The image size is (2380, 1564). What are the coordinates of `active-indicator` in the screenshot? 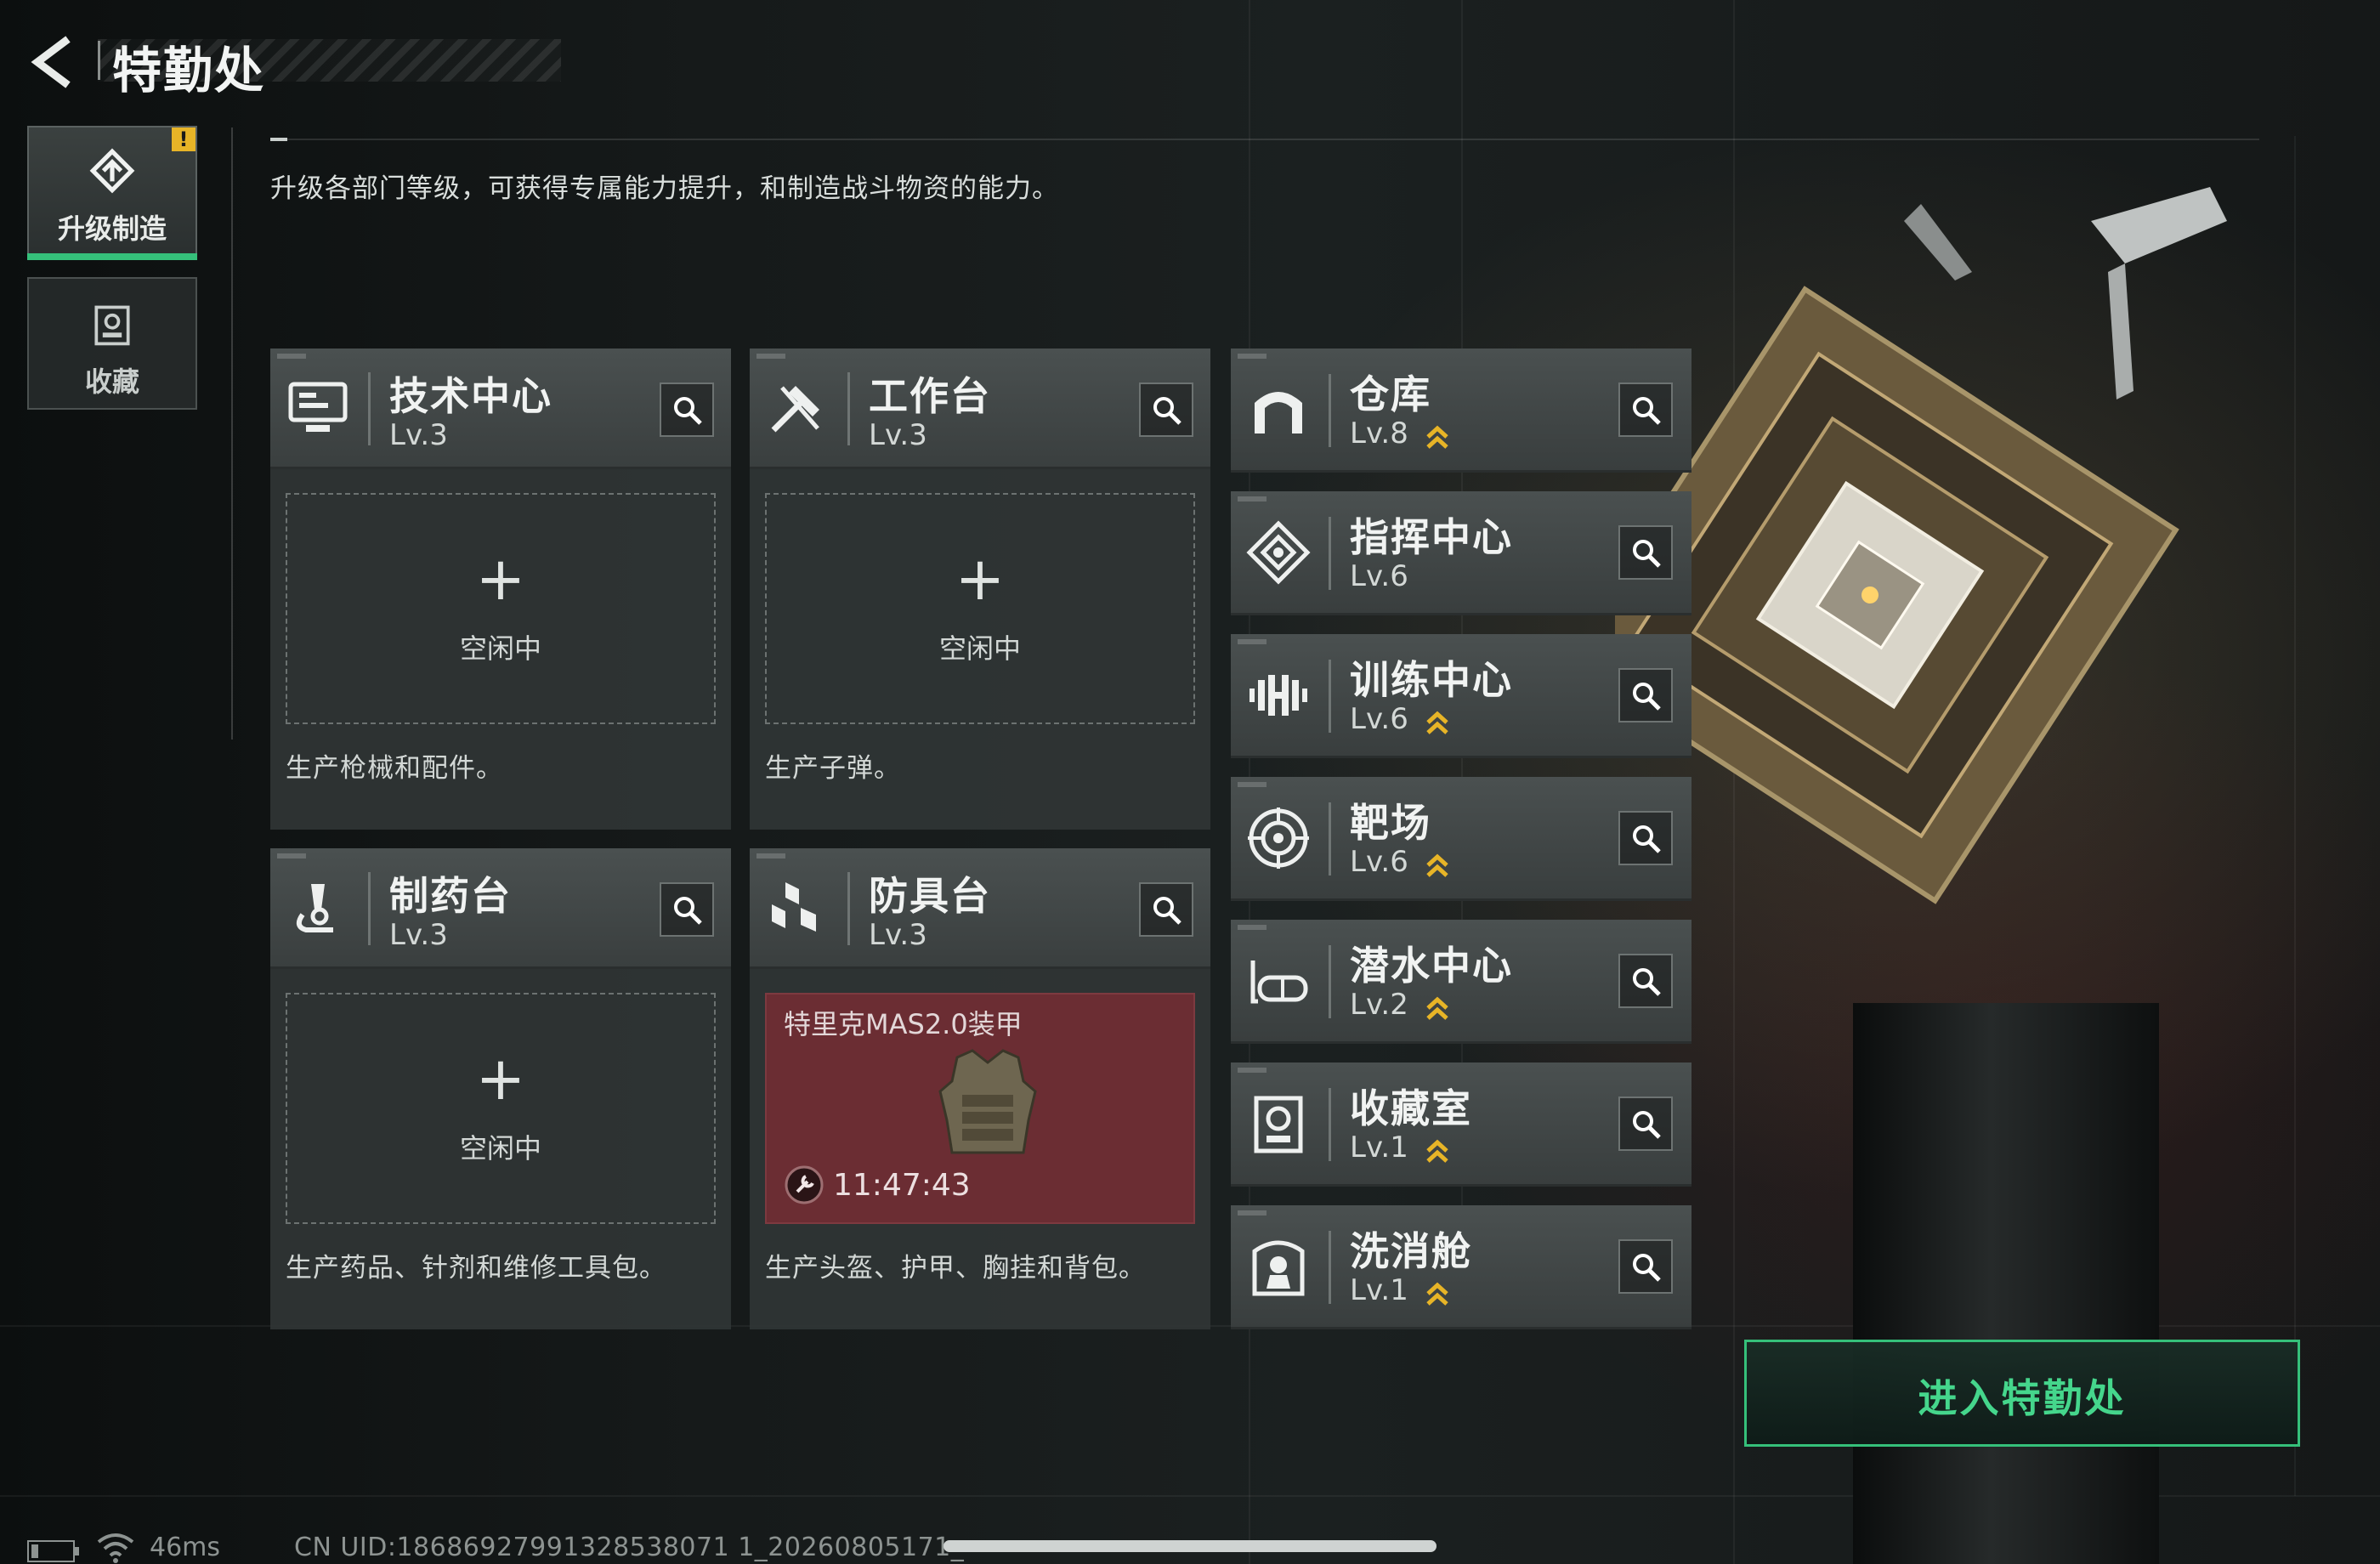 It's located at (112, 256).